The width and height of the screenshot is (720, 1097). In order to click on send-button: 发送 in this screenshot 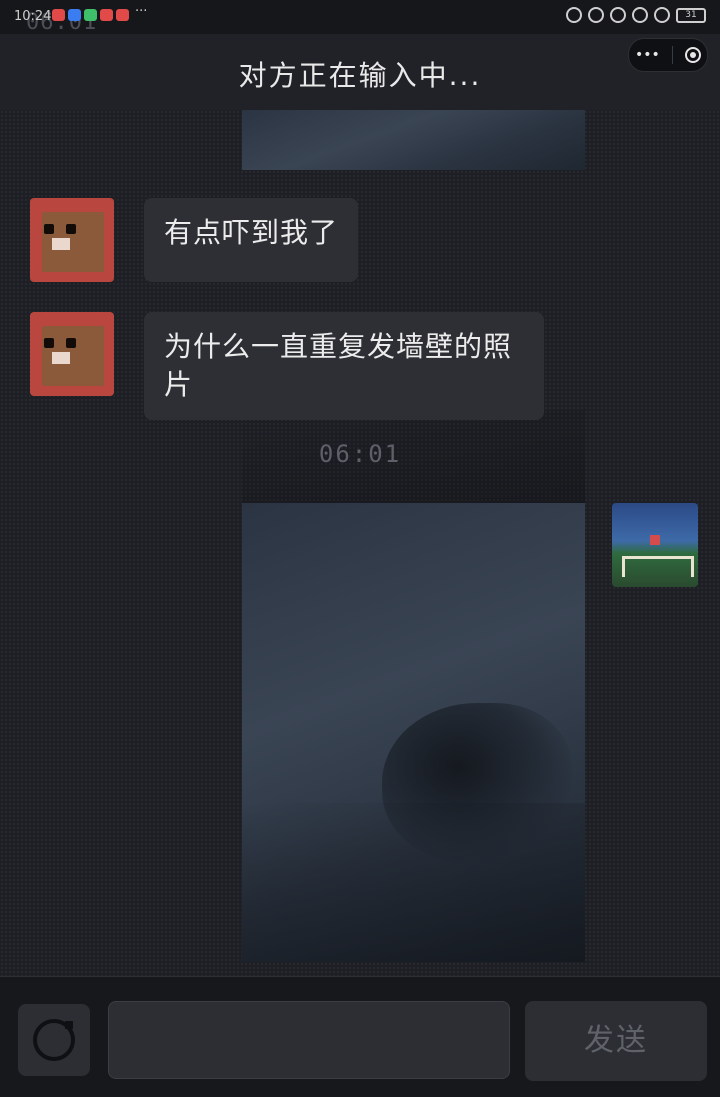, I will do `click(616, 1041)`.